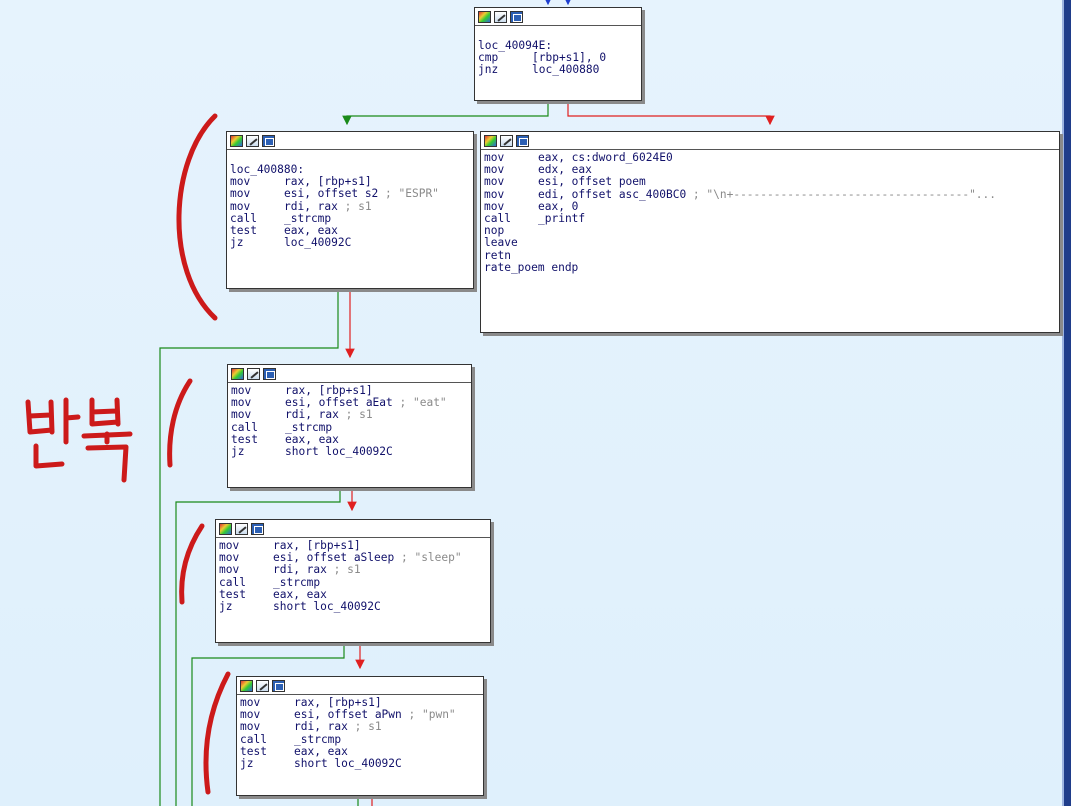 The image size is (1071, 806). Describe the element at coordinates (565, 70) in the screenshot. I see `asm-operands: loc_400880` at that location.